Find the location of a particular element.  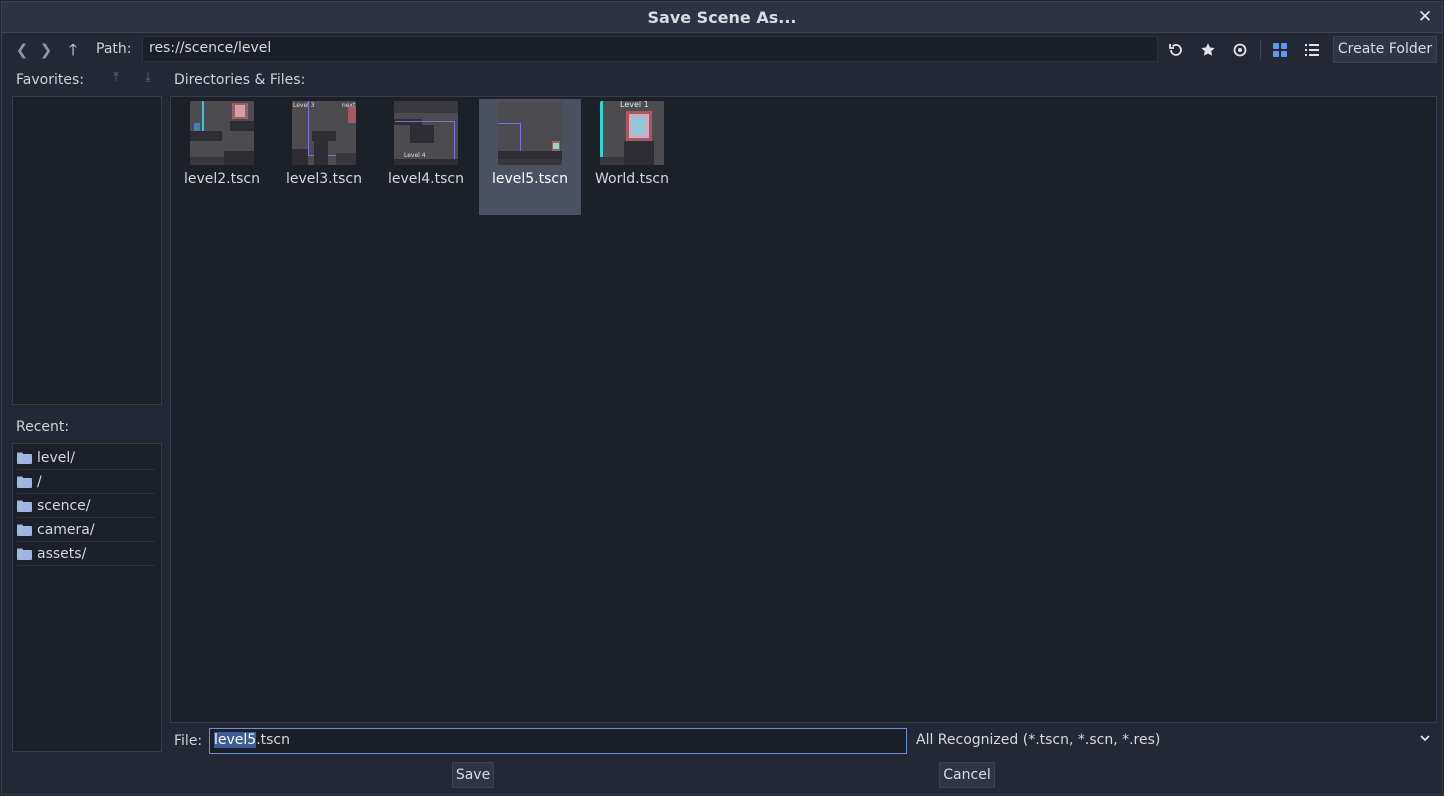

file-tile-level2: level2.tscn is located at coordinates (222, 157).